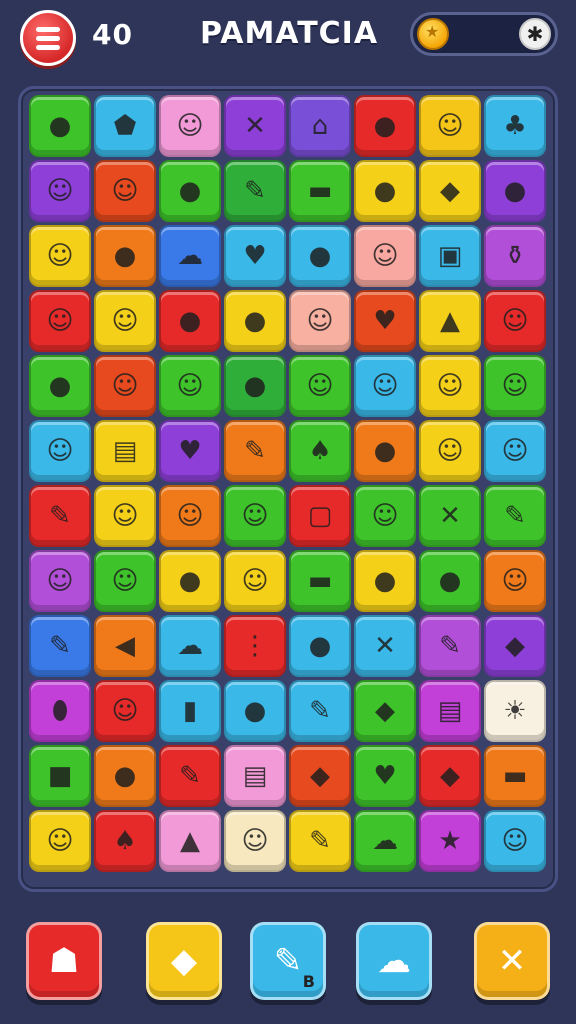 This screenshot has width=576, height=1024. What do you see at coordinates (288, 961) in the screenshot?
I see `tool-pencil-button: ✎ B` at bounding box center [288, 961].